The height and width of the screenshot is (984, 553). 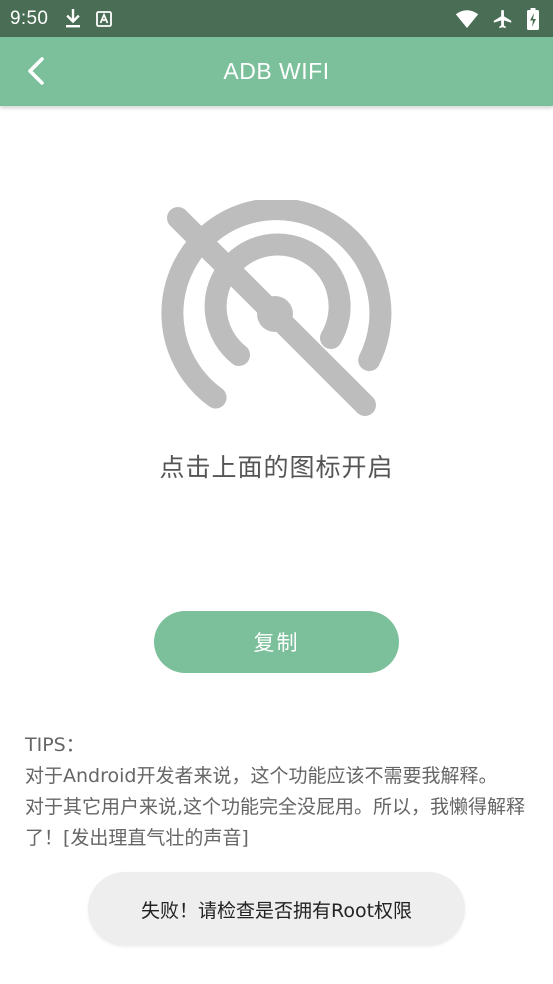 What do you see at coordinates (533, 18) in the screenshot?
I see `battery-charging-icon` at bounding box center [533, 18].